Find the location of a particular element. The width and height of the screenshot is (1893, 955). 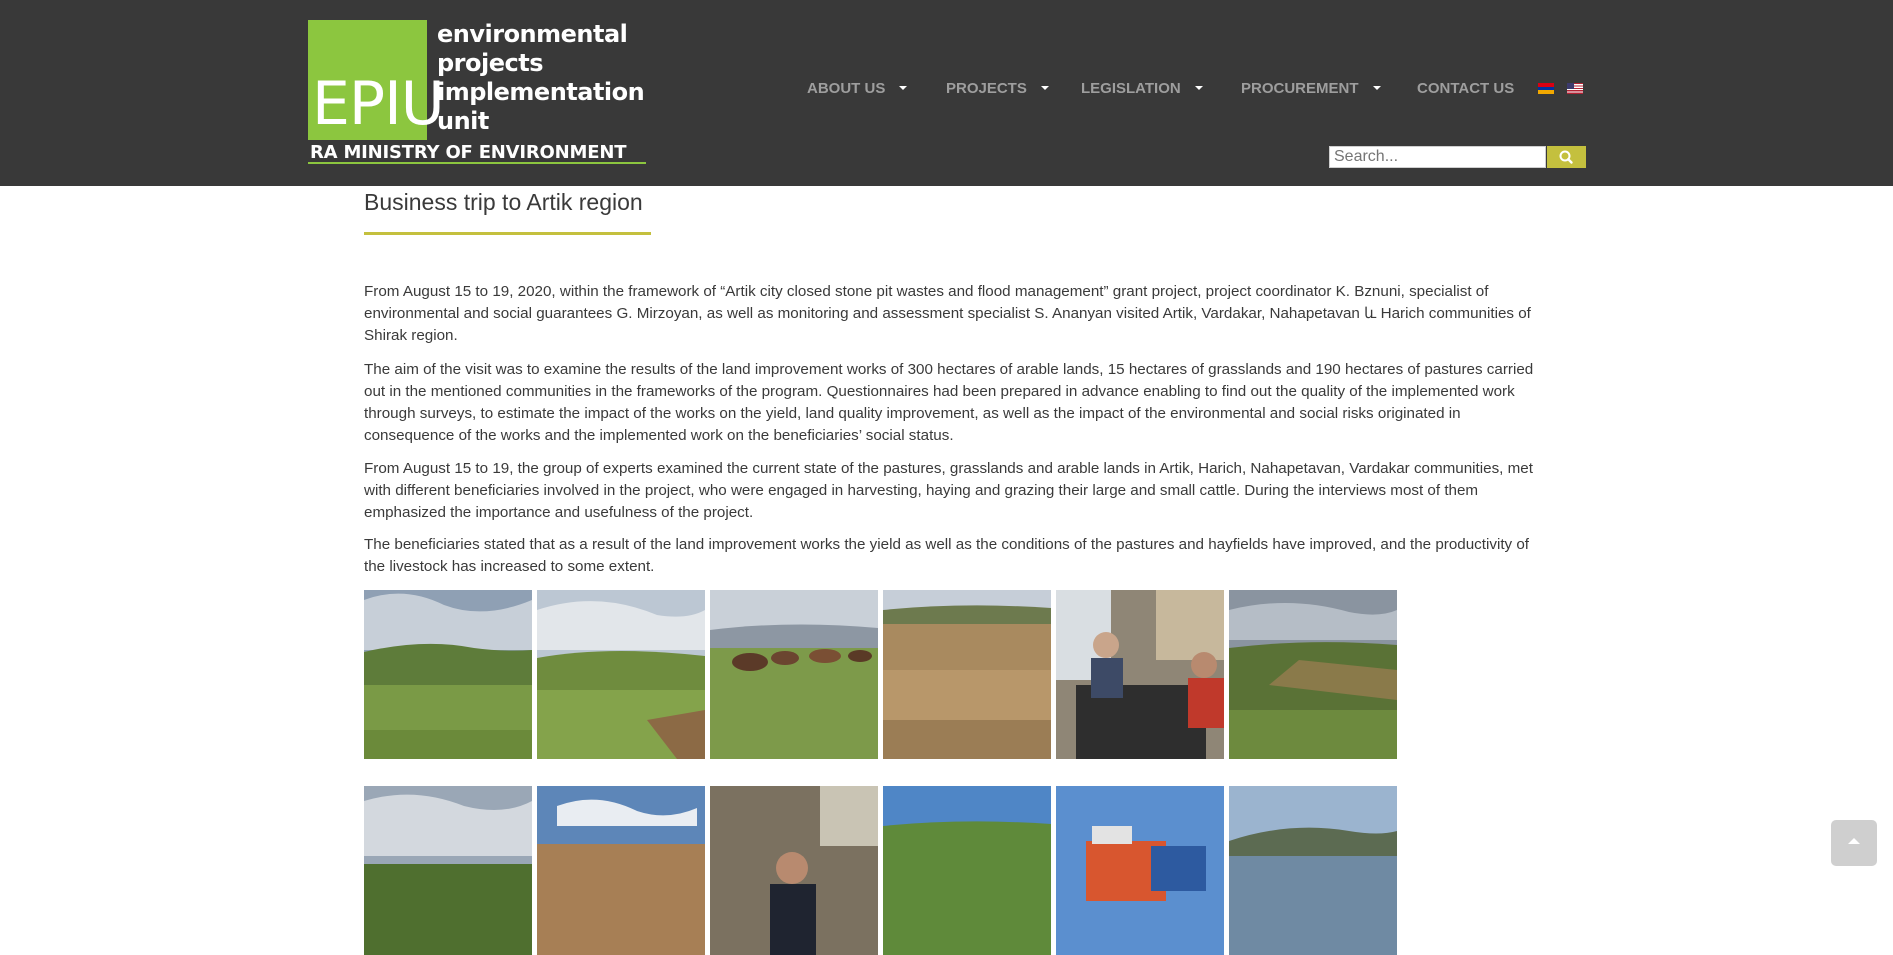

nav-item-legislation: LEGISLATION is located at coordinates (1142, 89).